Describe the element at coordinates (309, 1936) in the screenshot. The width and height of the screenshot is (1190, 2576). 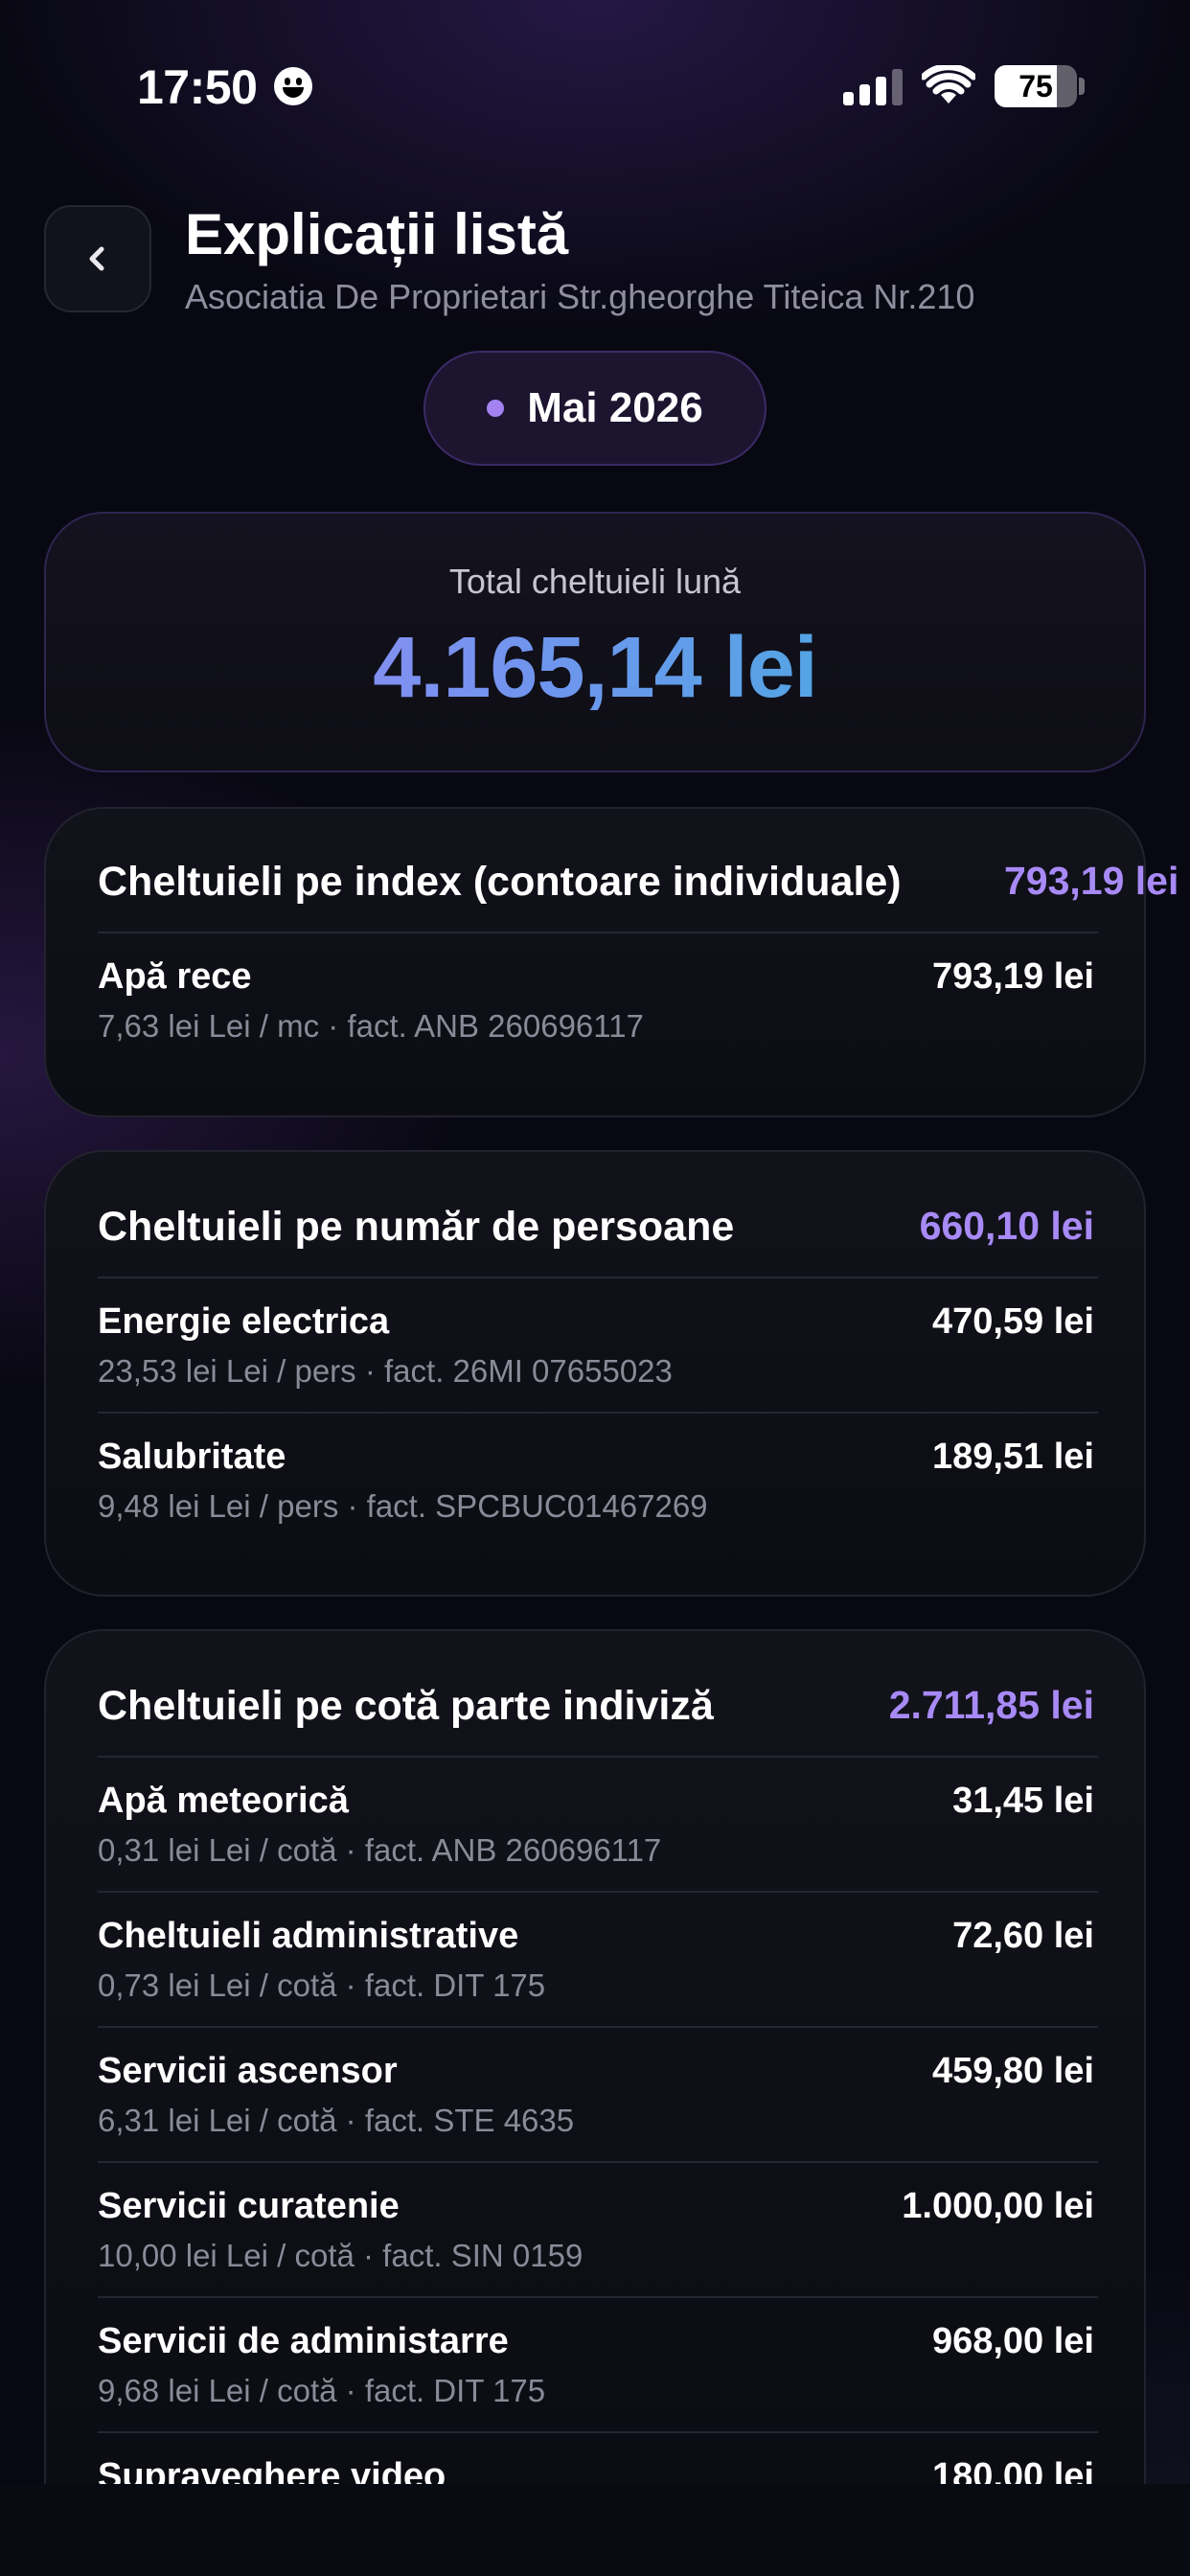
I see `item-name: Cheltuieli administrative` at that location.